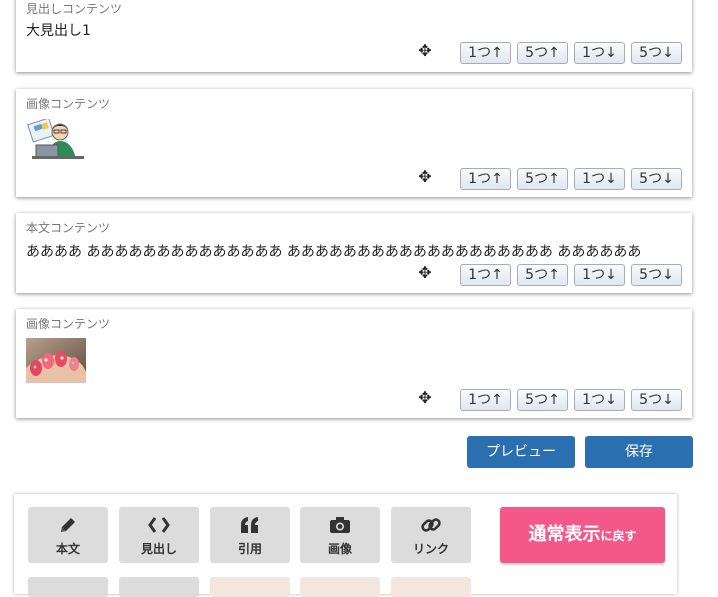 This screenshot has height=597, width=718. I want to click on person-at-laptop-illustration, so click(55, 139).